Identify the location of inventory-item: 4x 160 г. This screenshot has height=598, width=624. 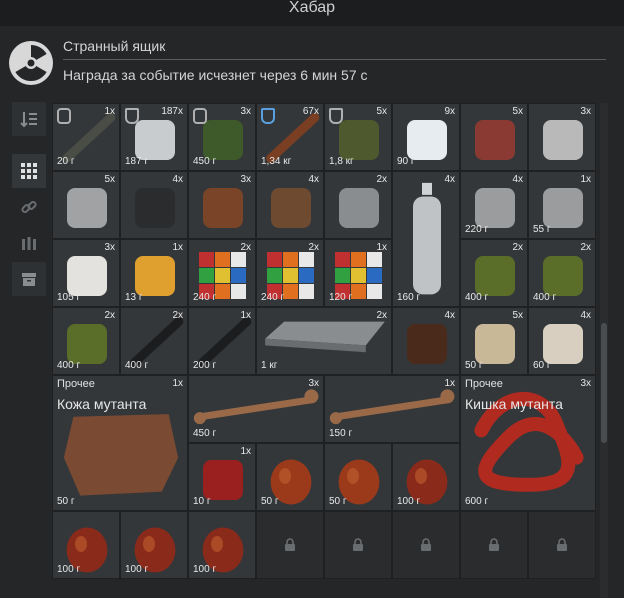
(426, 239).